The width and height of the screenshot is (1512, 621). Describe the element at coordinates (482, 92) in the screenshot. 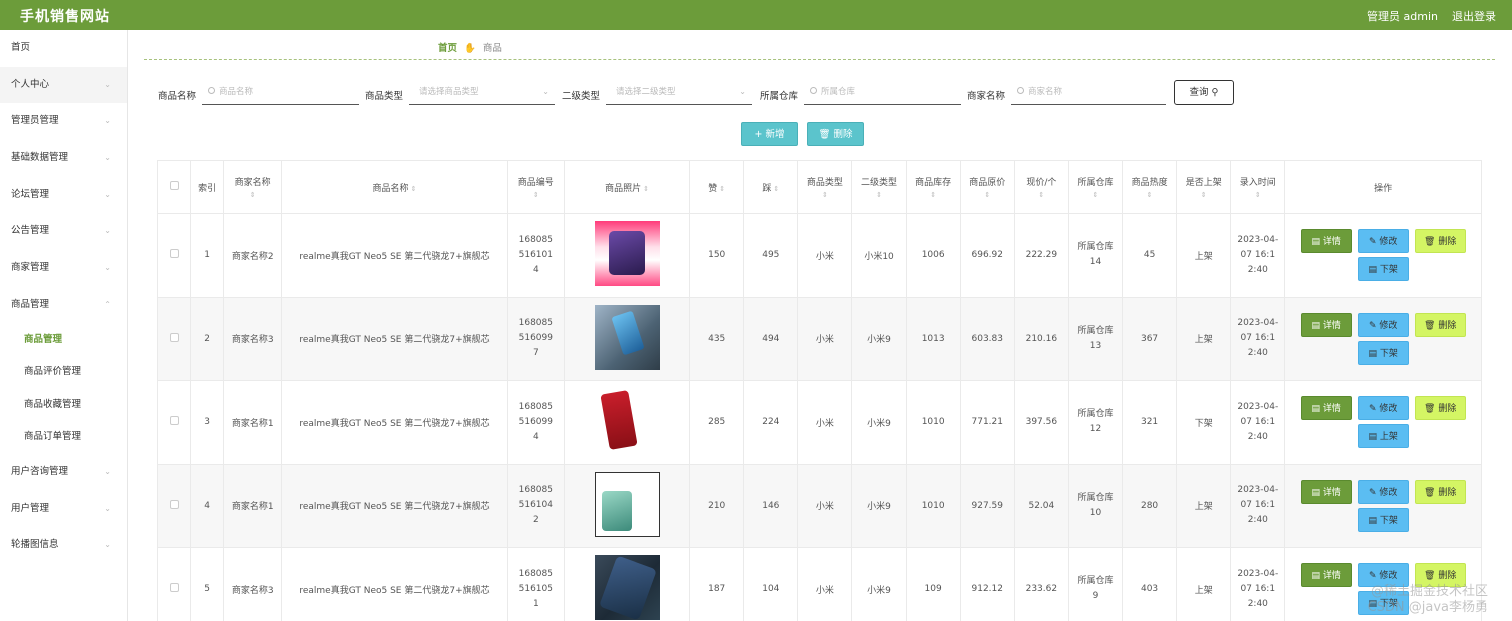

I see `product-type-select: 请选择商品类型 ⌄` at that location.